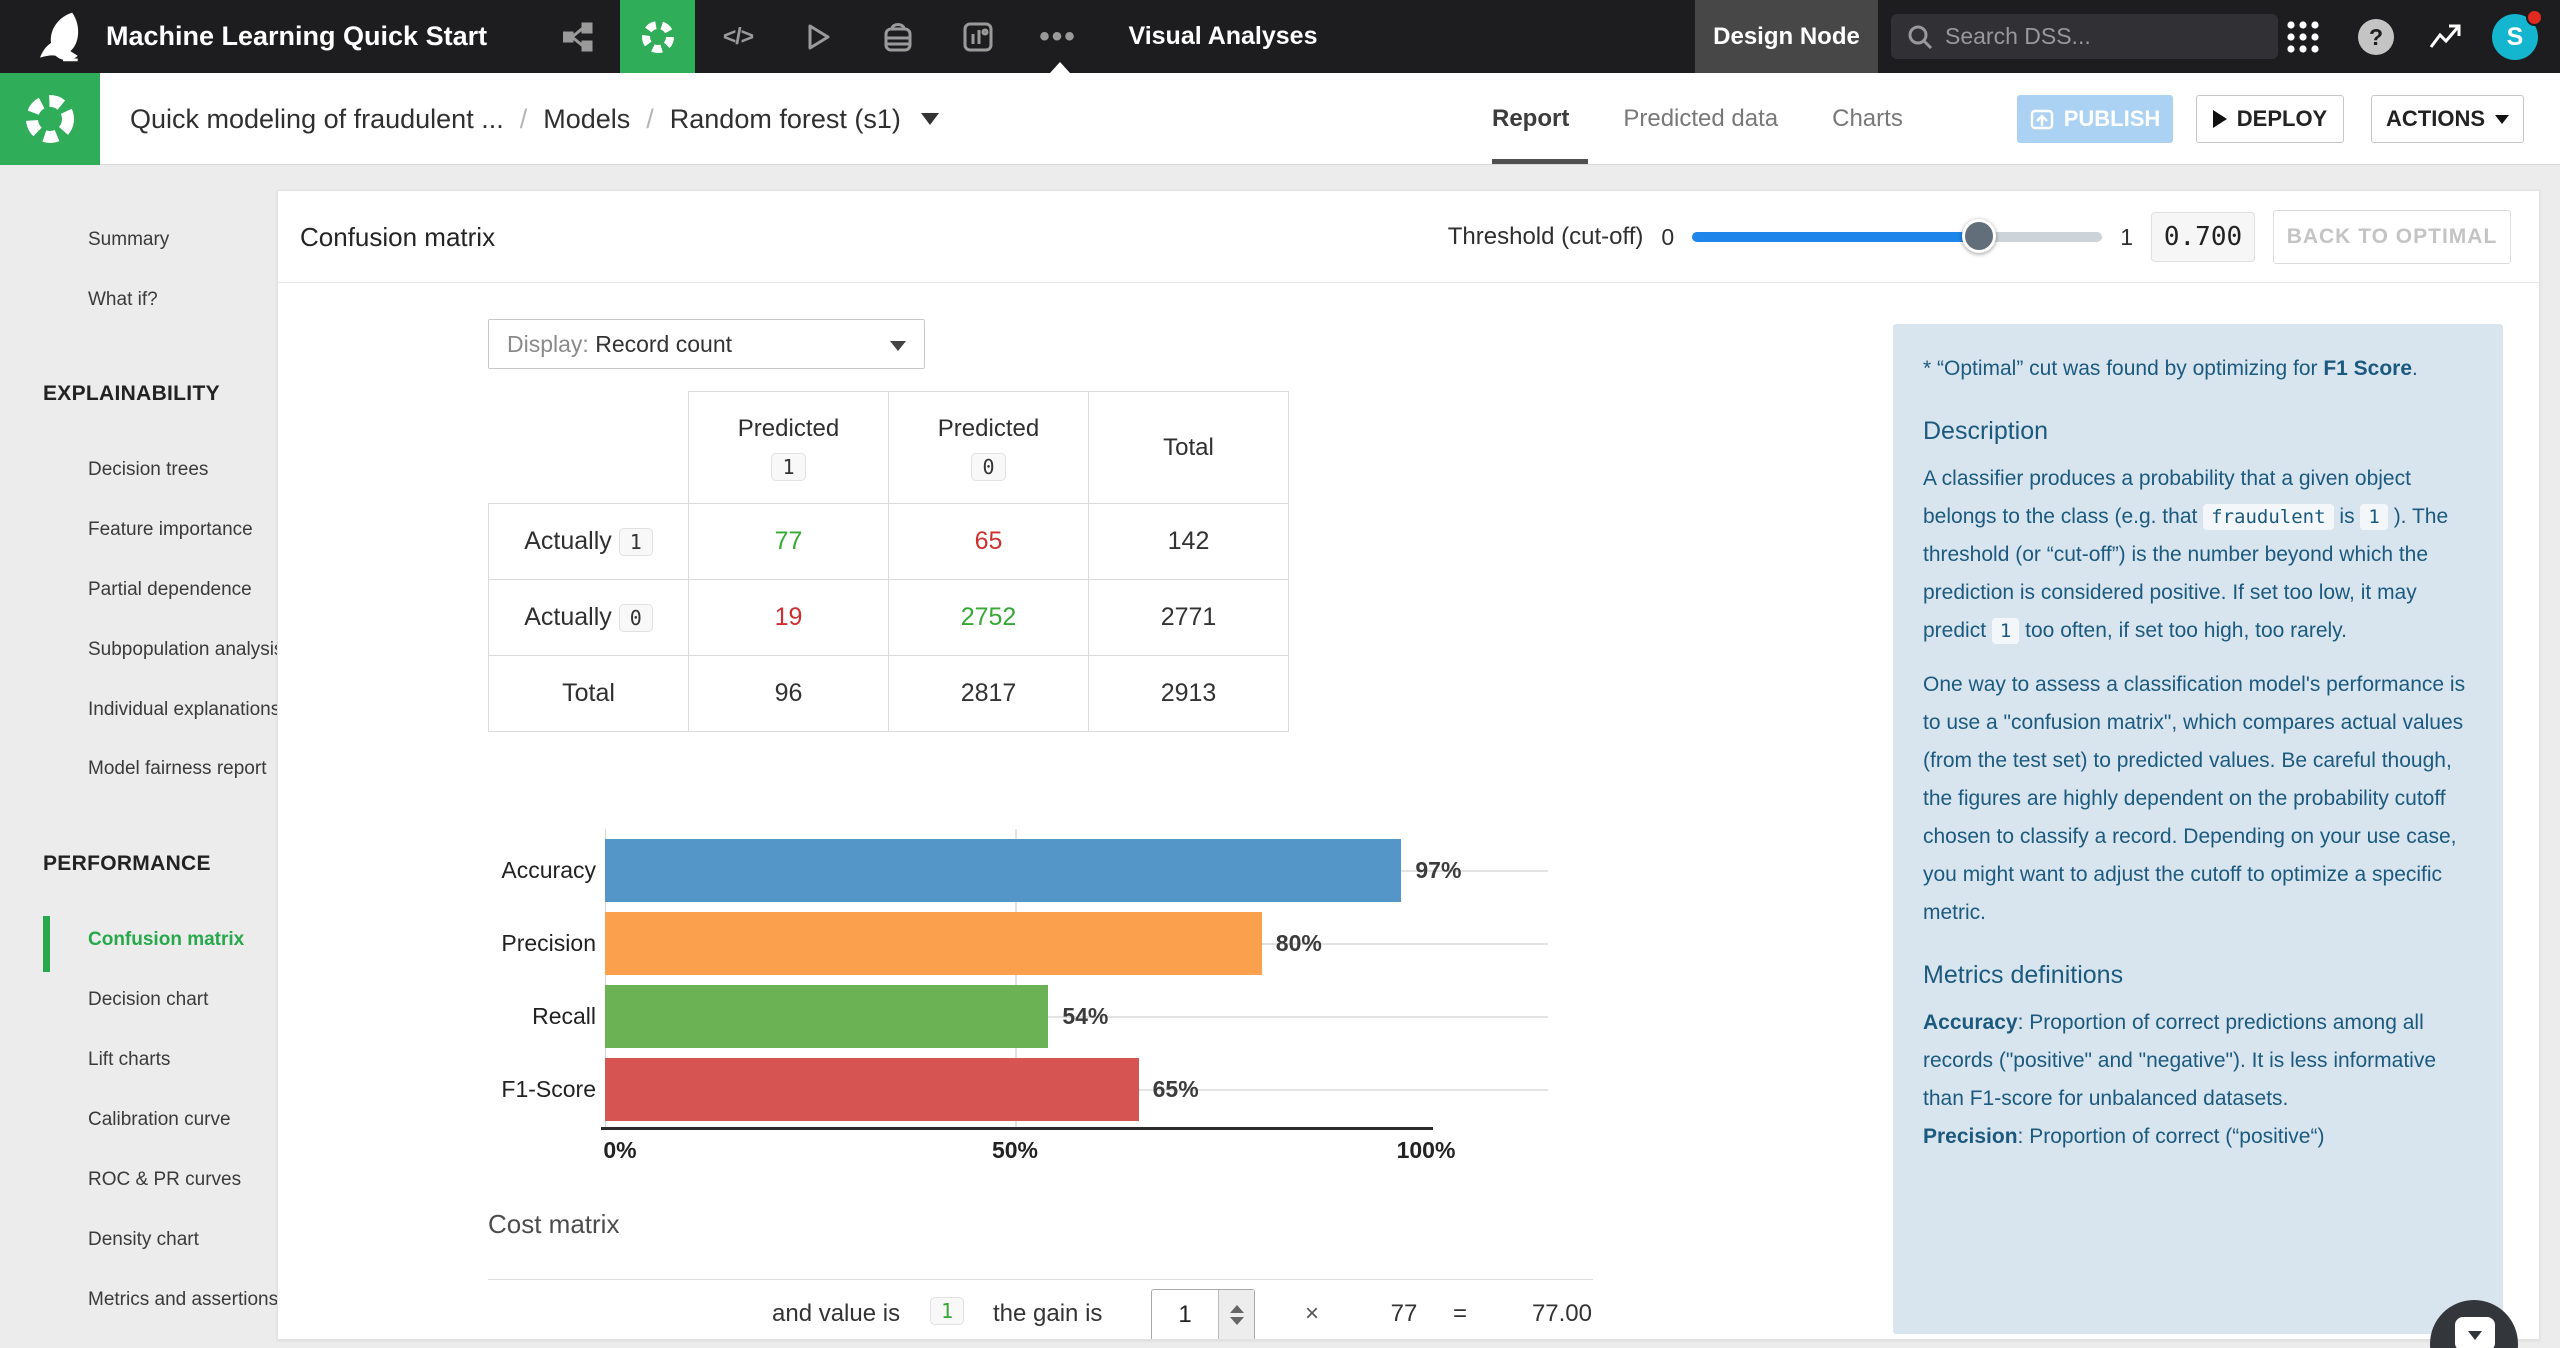 The image size is (2560, 1348). Describe the element at coordinates (1003, 870) in the screenshot. I see `accuracy-bar` at that location.